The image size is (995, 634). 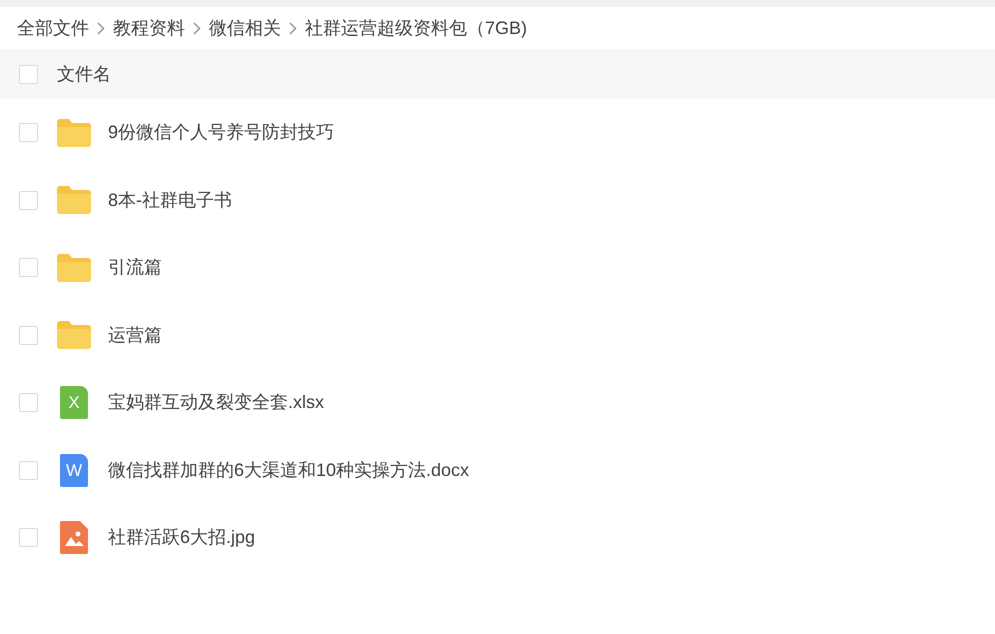 I want to click on breadcrumb-link: 微信相关, so click(x=245, y=28).